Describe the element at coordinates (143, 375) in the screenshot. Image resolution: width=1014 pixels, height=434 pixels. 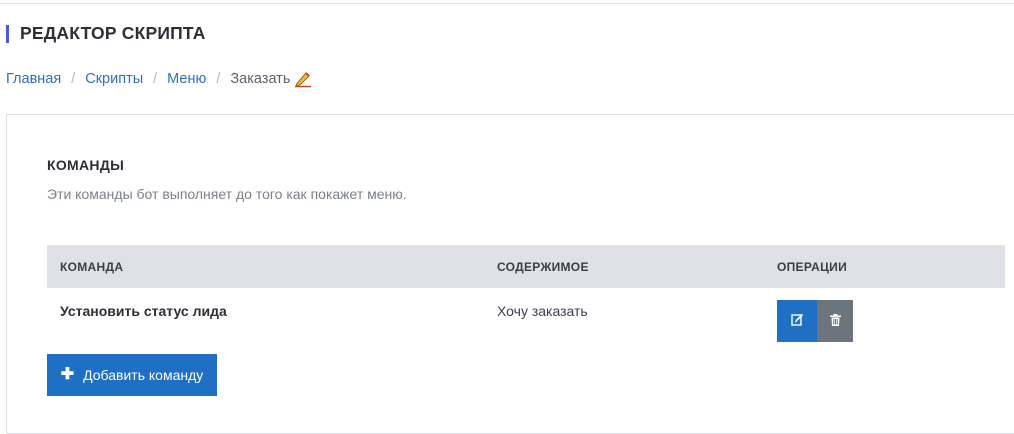
I see `add-command-label: Добавить команду` at that location.